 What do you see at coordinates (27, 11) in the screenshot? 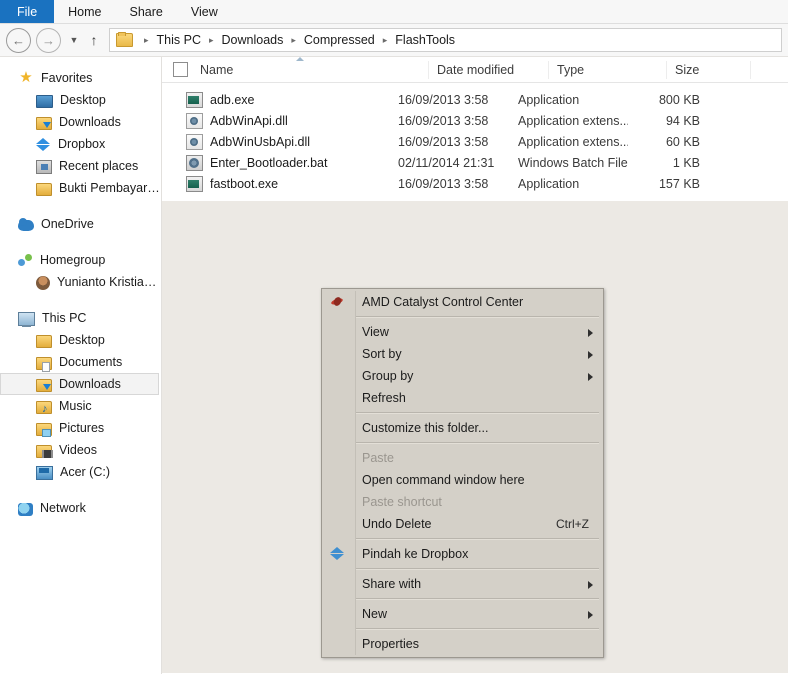
I see `tab-file: File` at bounding box center [27, 11].